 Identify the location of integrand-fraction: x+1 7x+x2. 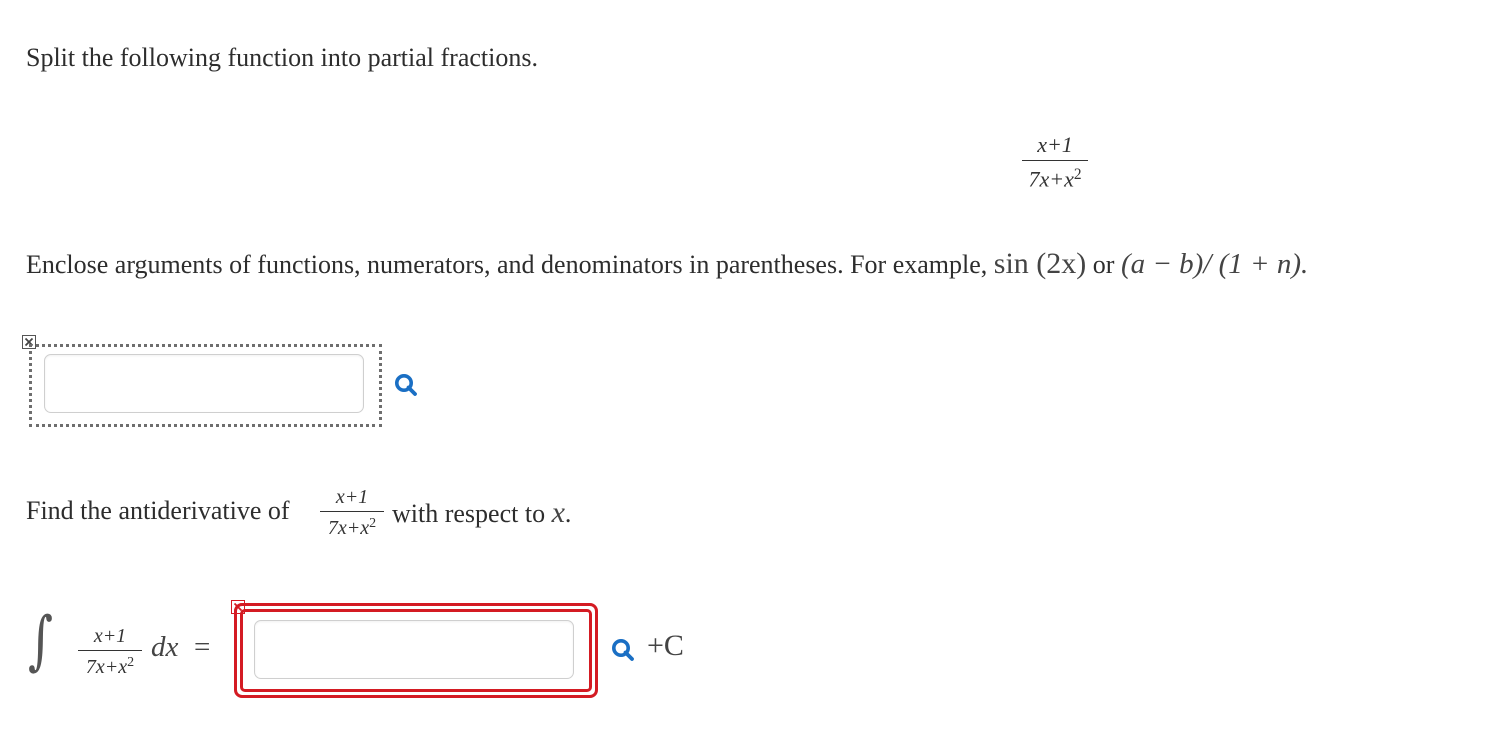
(110, 651).